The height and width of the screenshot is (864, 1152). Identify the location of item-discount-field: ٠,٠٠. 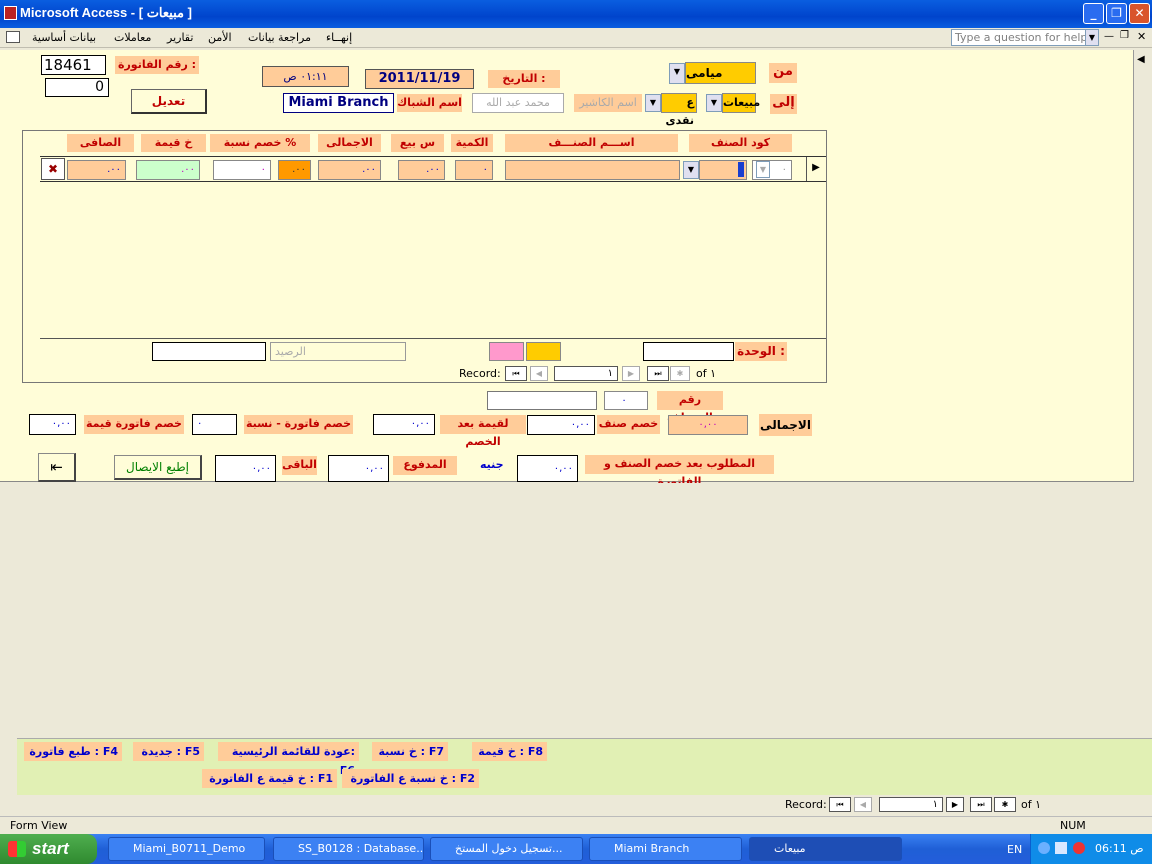
(561, 425).